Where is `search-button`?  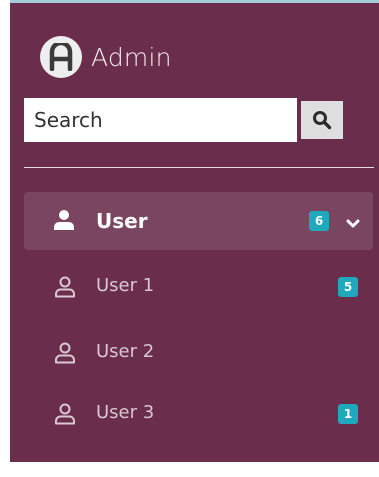 search-button is located at coordinates (322, 120).